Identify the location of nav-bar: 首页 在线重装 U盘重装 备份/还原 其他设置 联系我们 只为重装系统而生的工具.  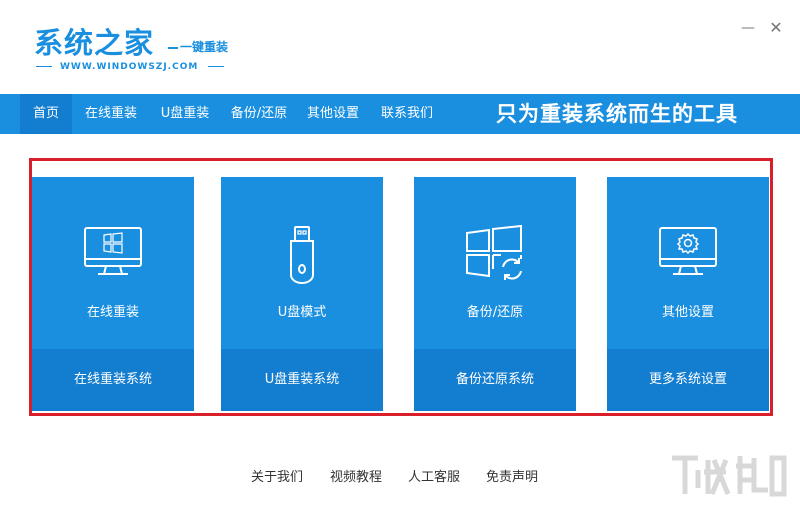
(400, 114).